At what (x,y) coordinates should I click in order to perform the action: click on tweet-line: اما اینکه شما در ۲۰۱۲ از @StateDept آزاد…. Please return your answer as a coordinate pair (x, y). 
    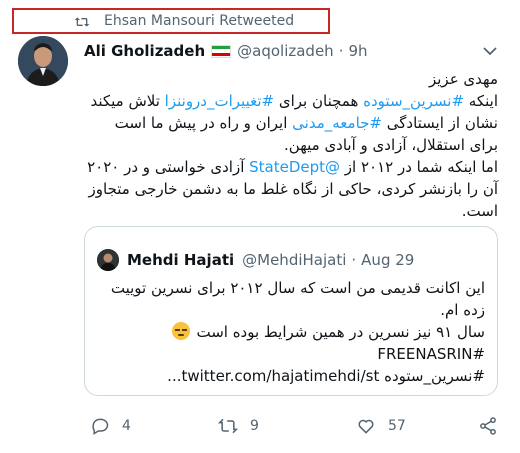
    Looking at the image, I should click on (292, 167).